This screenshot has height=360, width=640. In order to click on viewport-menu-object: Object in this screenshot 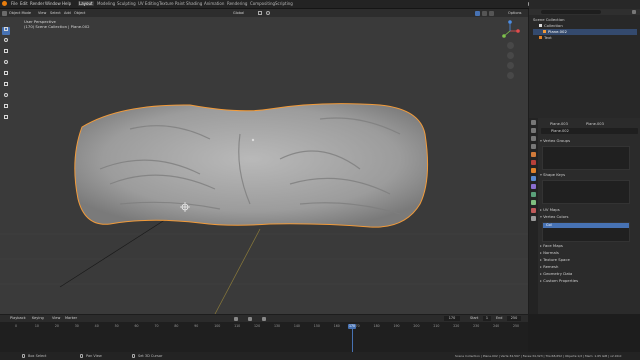, I will do `click(79, 13)`.